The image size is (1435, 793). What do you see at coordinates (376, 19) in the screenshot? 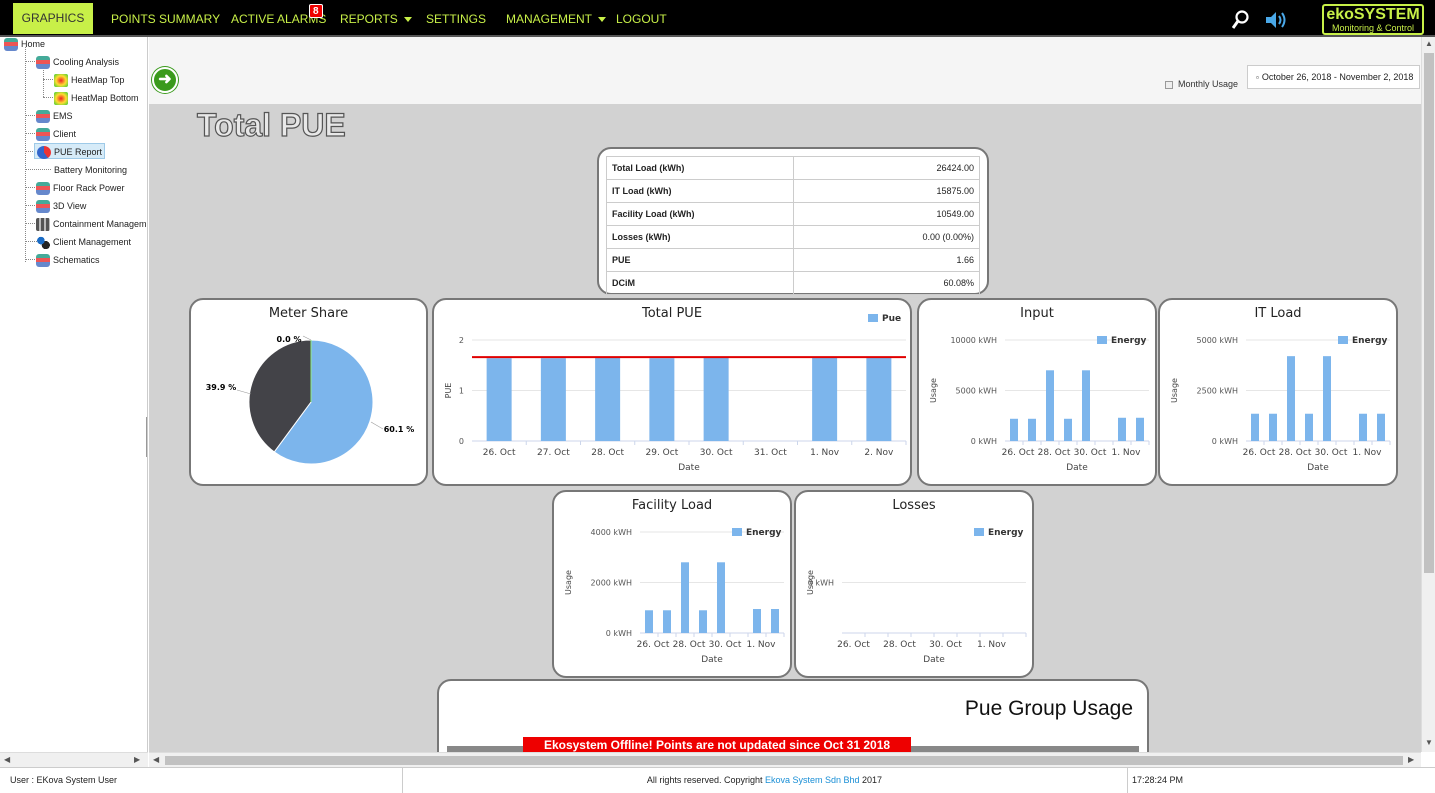
I see `nav-reports: REPORTS` at bounding box center [376, 19].